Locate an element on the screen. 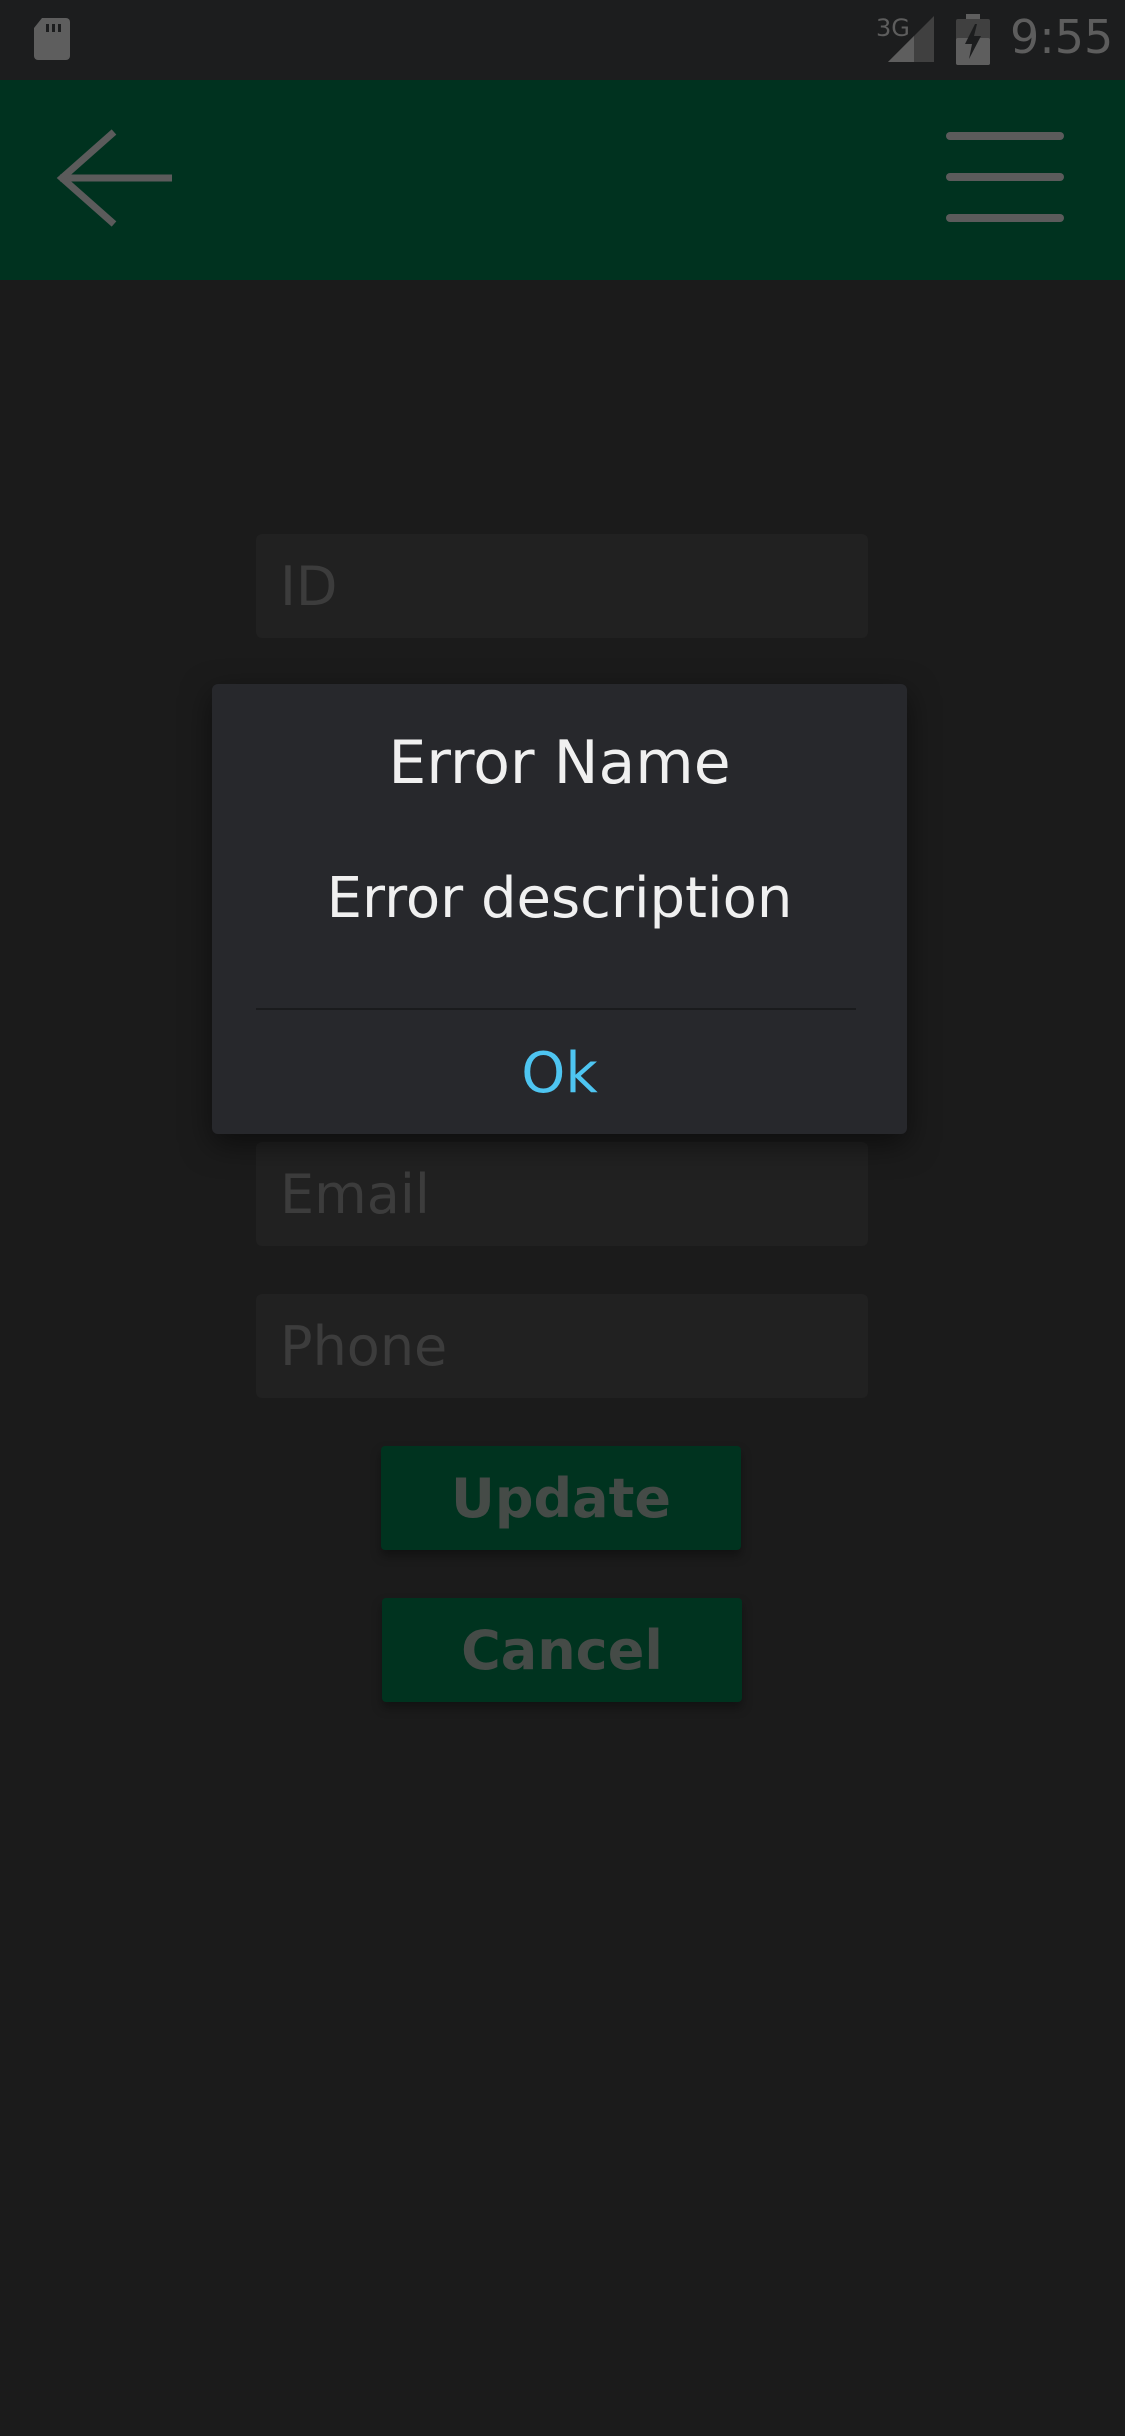  email-field is located at coordinates (562, 1194).